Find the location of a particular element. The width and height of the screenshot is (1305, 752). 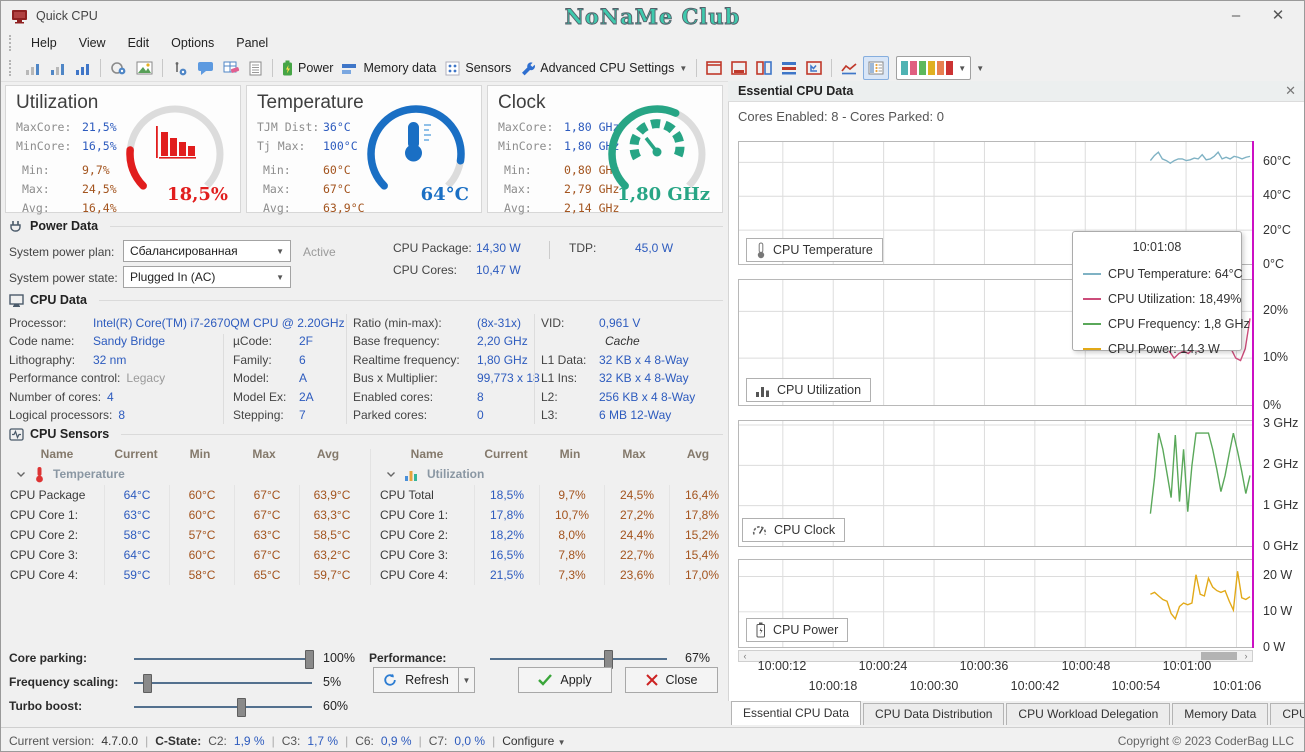

refresh-options-dropdown: ▼ is located at coordinates (466, 680).